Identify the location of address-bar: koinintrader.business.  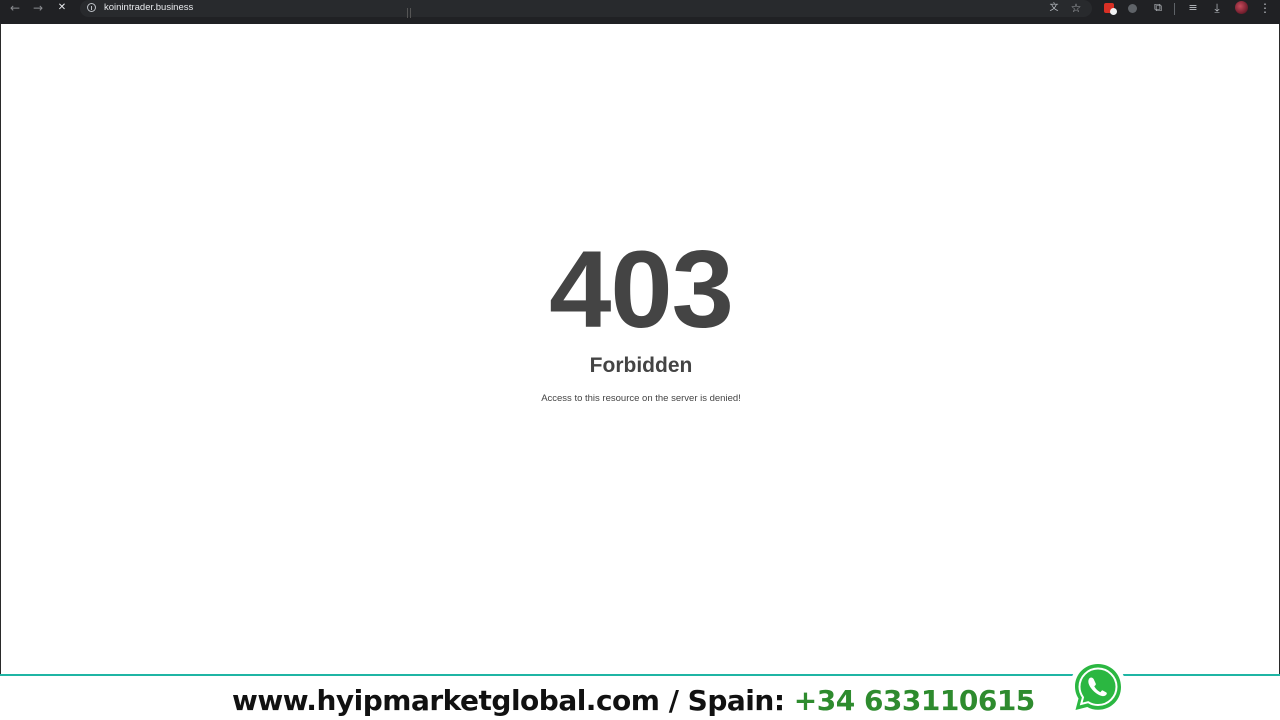
(586, 8).